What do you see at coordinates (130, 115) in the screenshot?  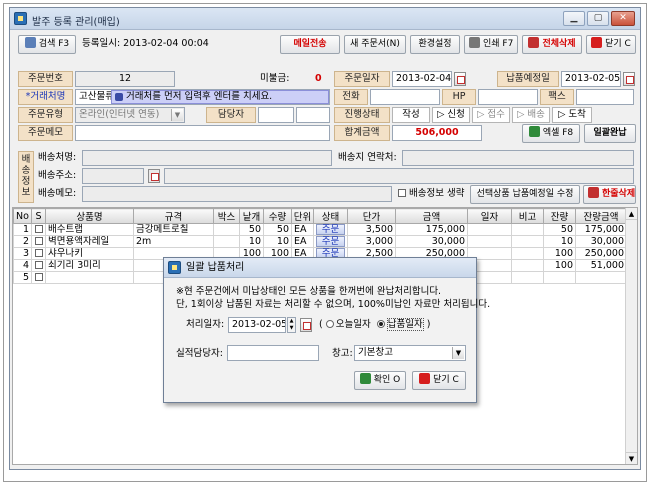 I see `order-type-select: 온라인(인터넷 연동) ▼` at bounding box center [130, 115].